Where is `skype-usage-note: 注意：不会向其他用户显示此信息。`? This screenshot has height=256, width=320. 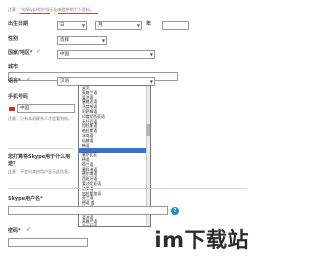
skype-usage-note: 注意：不会向其他用户显示此信息。 is located at coordinates (40, 171).